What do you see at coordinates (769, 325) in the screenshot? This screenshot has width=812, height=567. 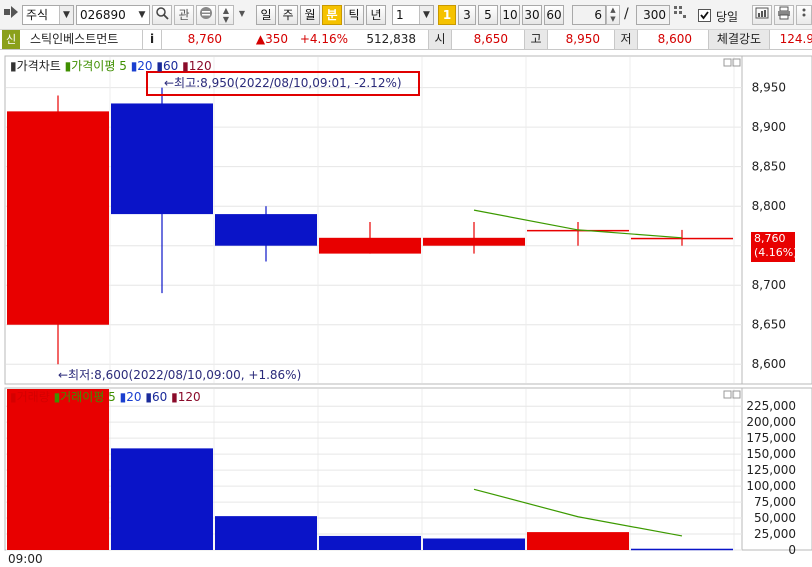 I see `price-tick-label: 8,650` at bounding box center [769, 325].